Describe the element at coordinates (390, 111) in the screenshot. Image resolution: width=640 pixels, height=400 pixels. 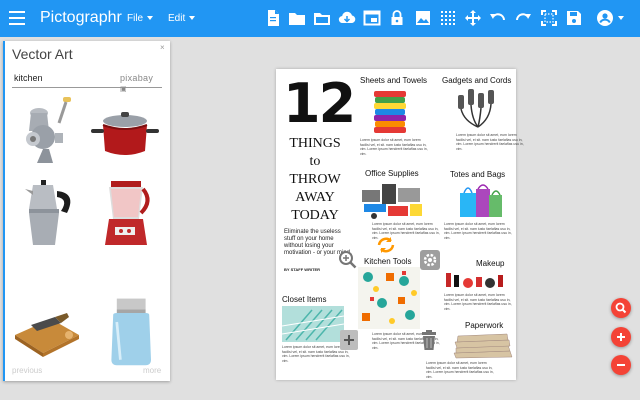
I see `towels-image` at that location.